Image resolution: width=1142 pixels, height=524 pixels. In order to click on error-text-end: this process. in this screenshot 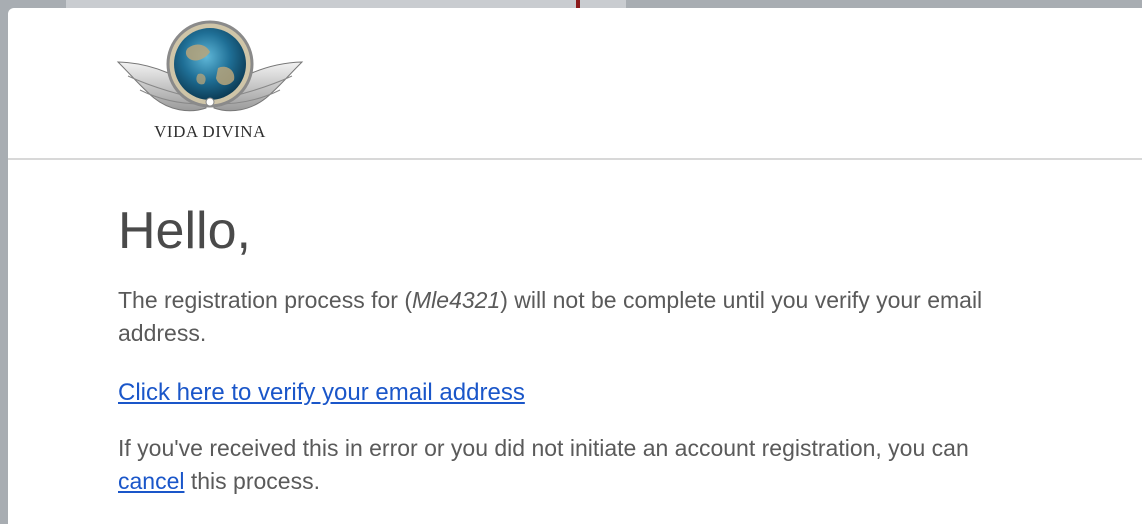, I will do `click(252, 481)`.